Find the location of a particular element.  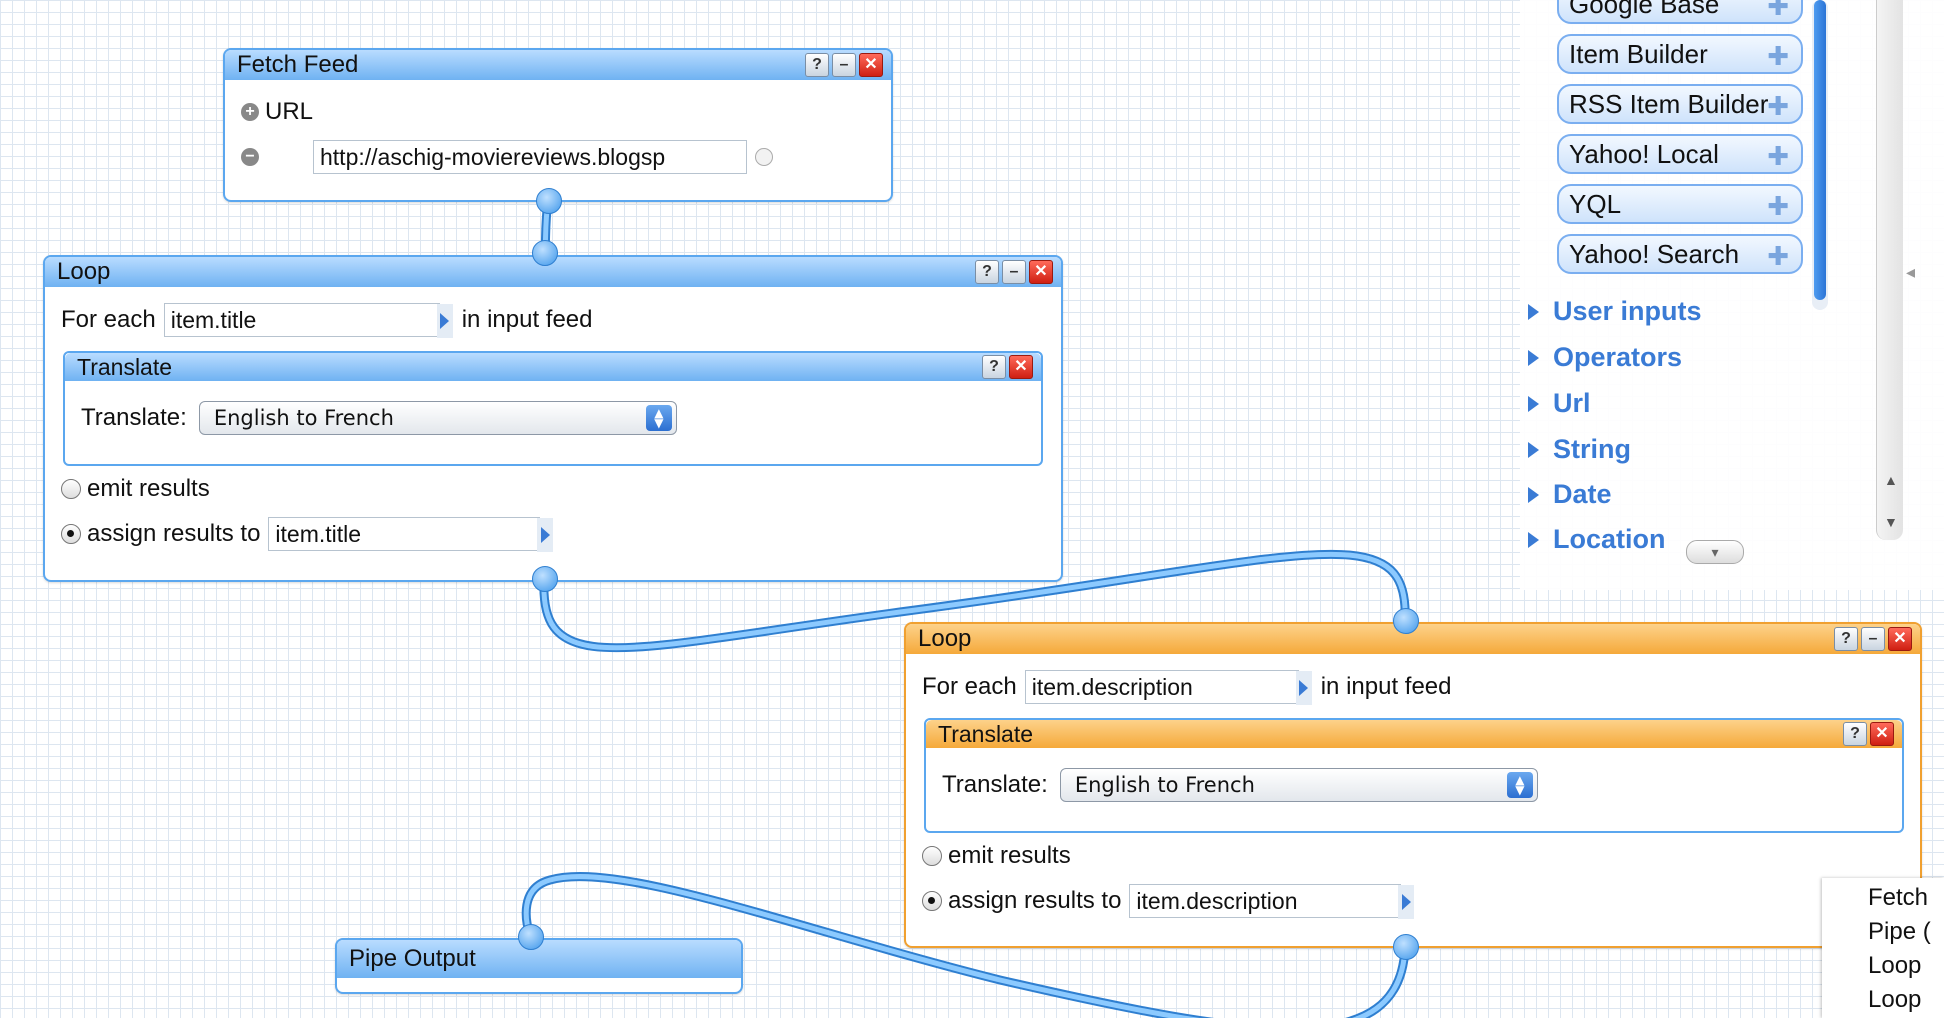

category-label: Date is located at coordinates (1582, 494).